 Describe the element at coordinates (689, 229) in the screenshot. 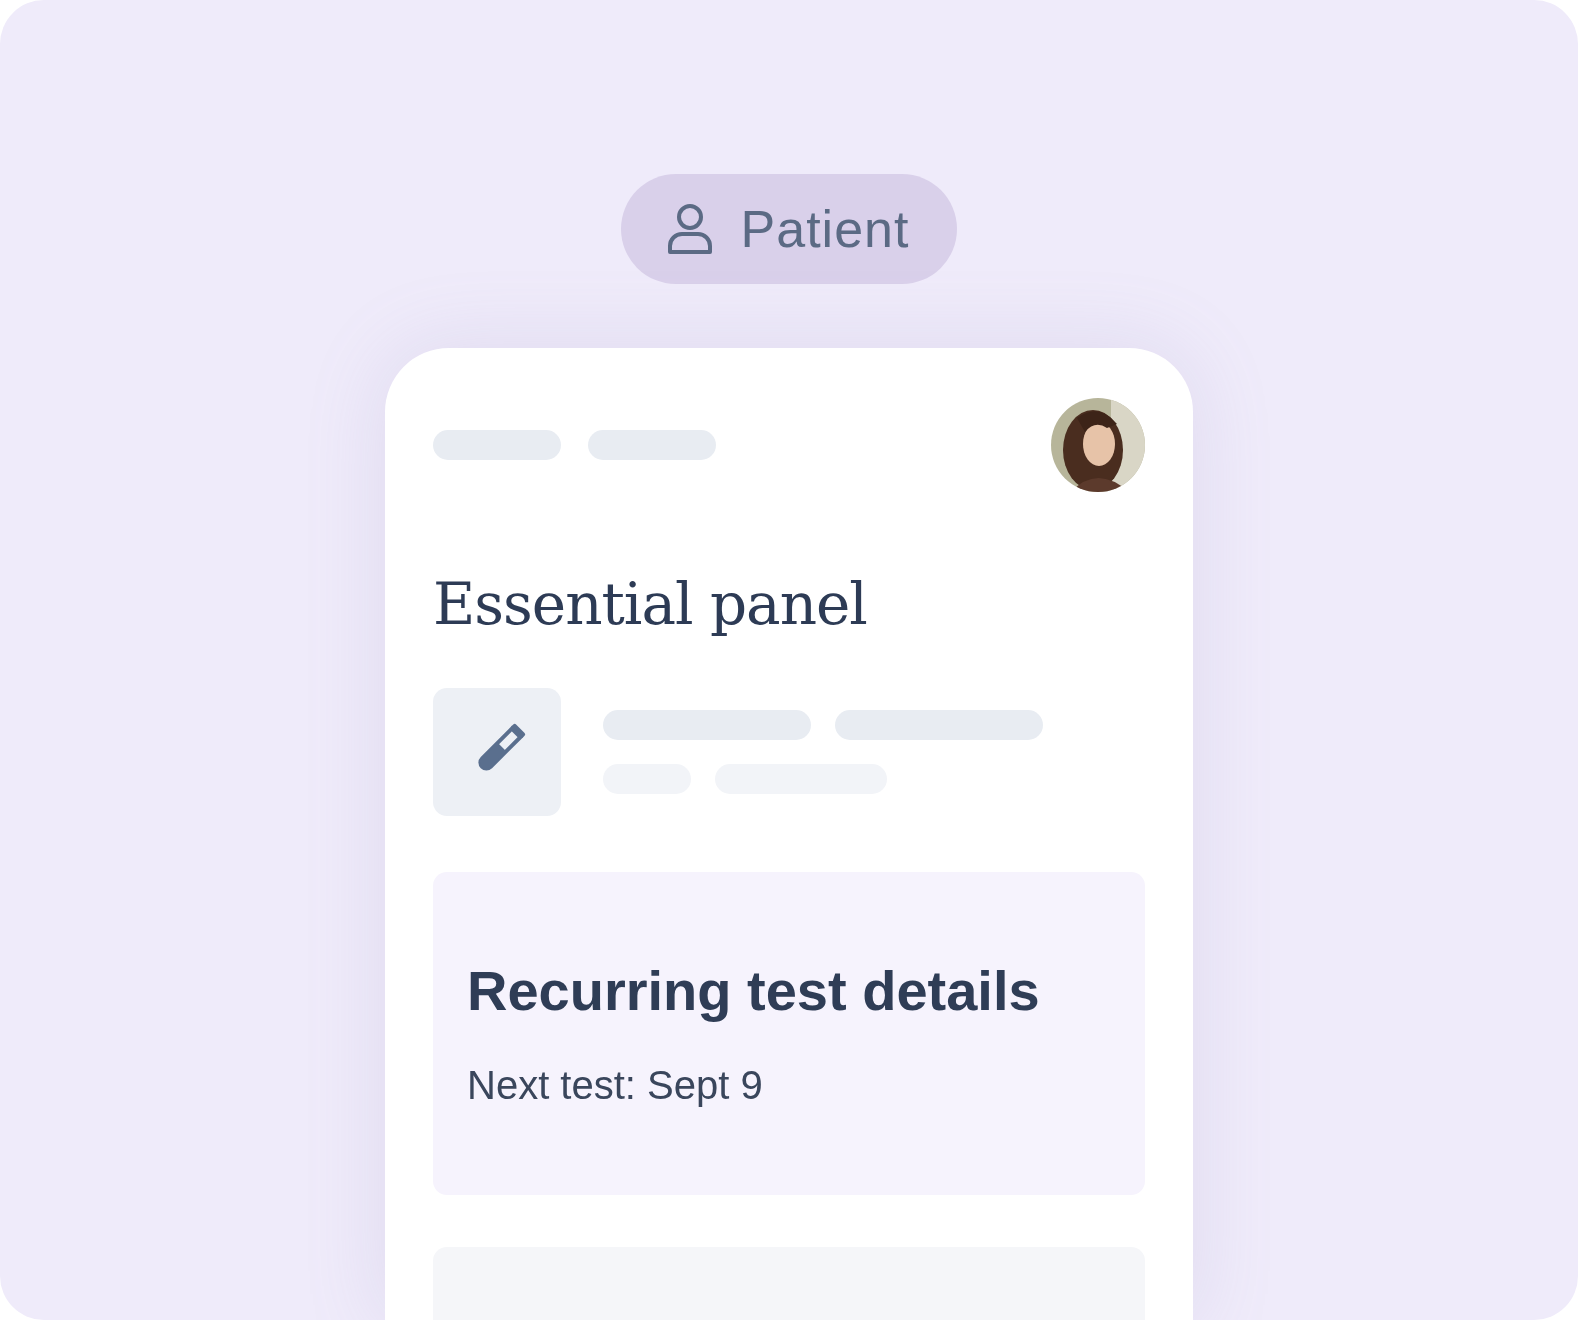

I see `person-icon` at that location.